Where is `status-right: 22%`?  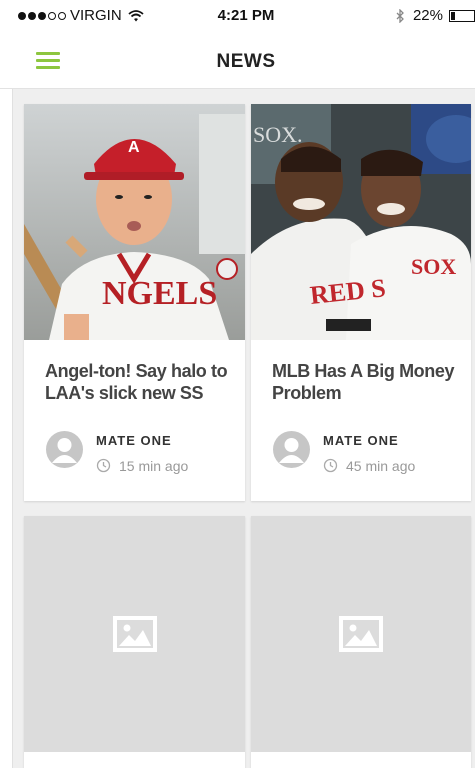
status-right: 22% is located at coordinates (435, 15).